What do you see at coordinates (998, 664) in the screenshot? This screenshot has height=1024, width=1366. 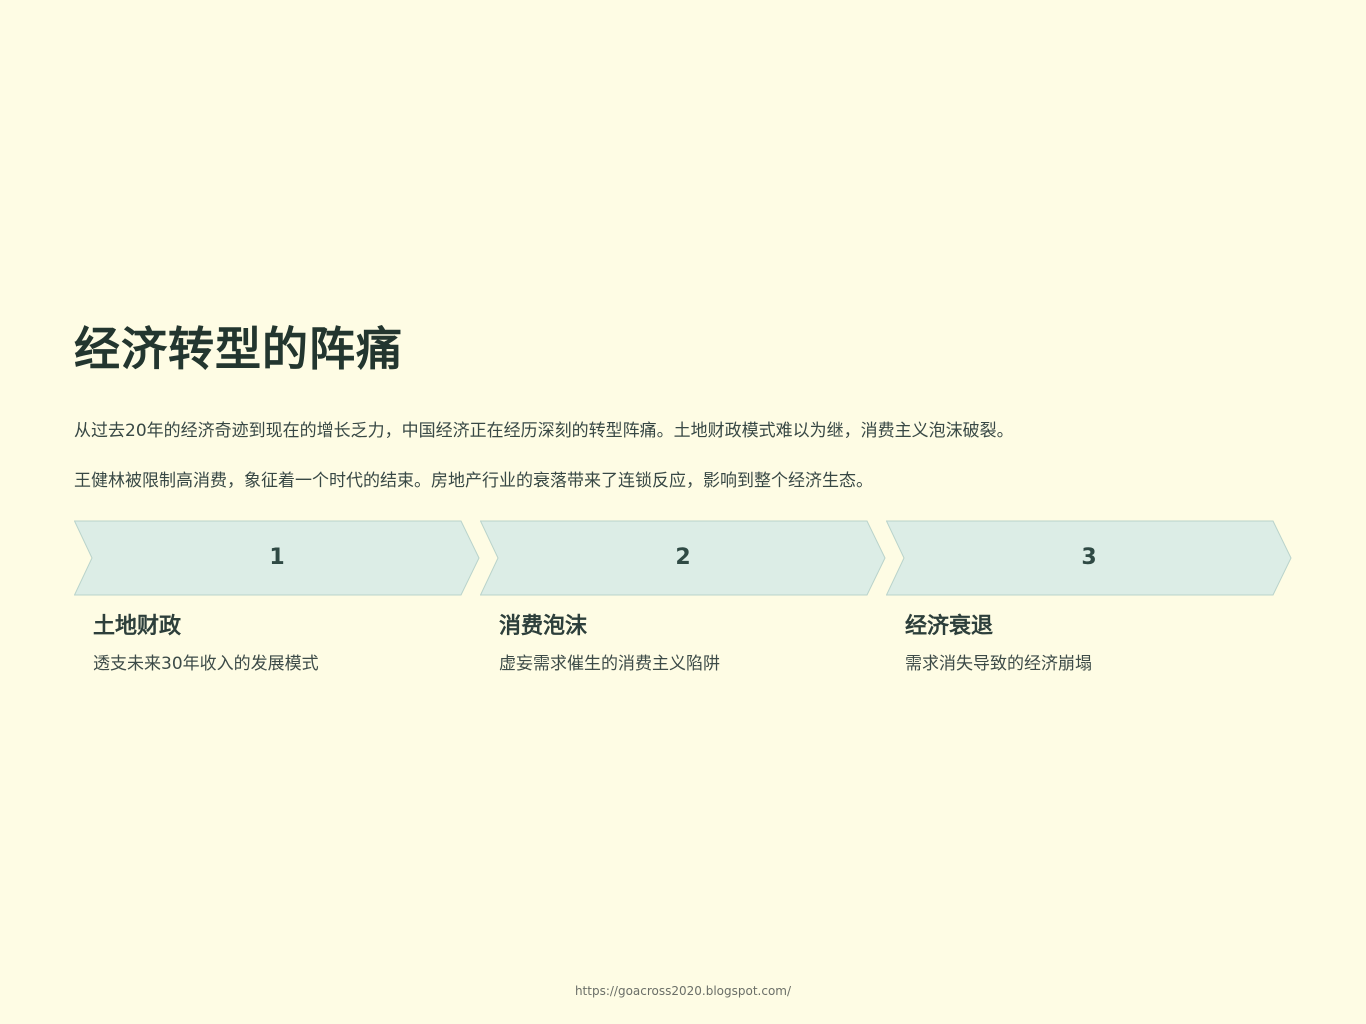 I see `step-3-description: 需求消失导致的经济崩塌` at bounding box center [998, 664].